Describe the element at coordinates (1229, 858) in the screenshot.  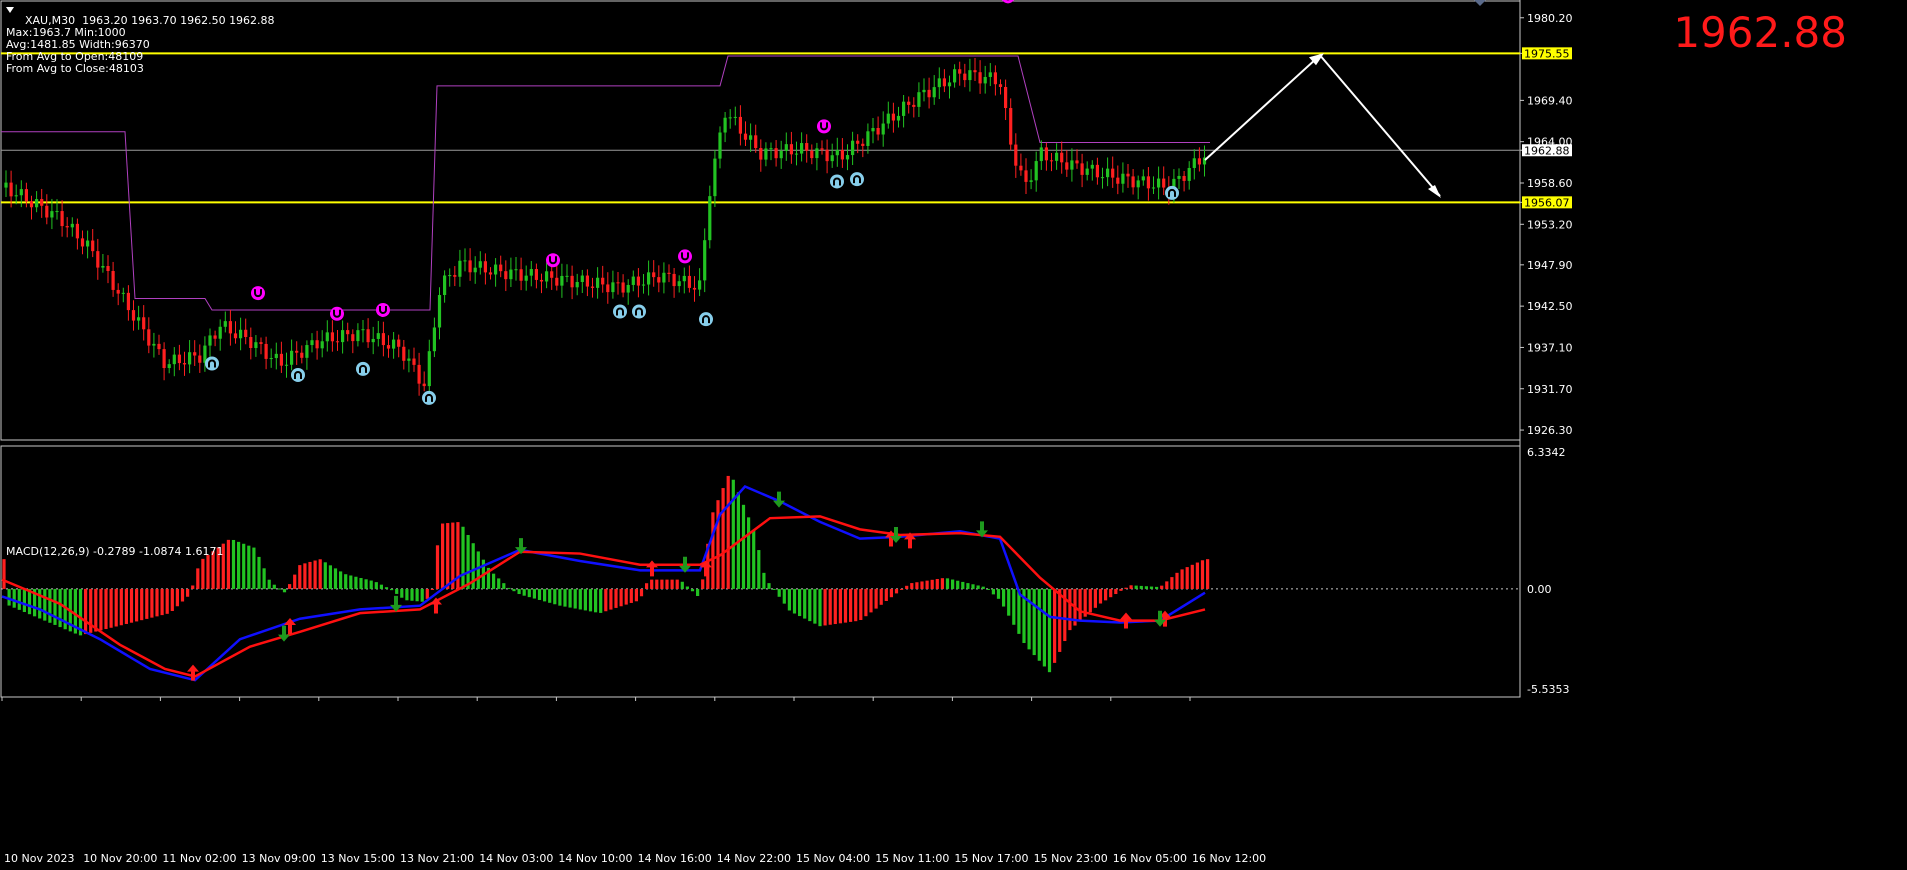
I see `time-axis-label: 16 Nov 12:00` at that location.